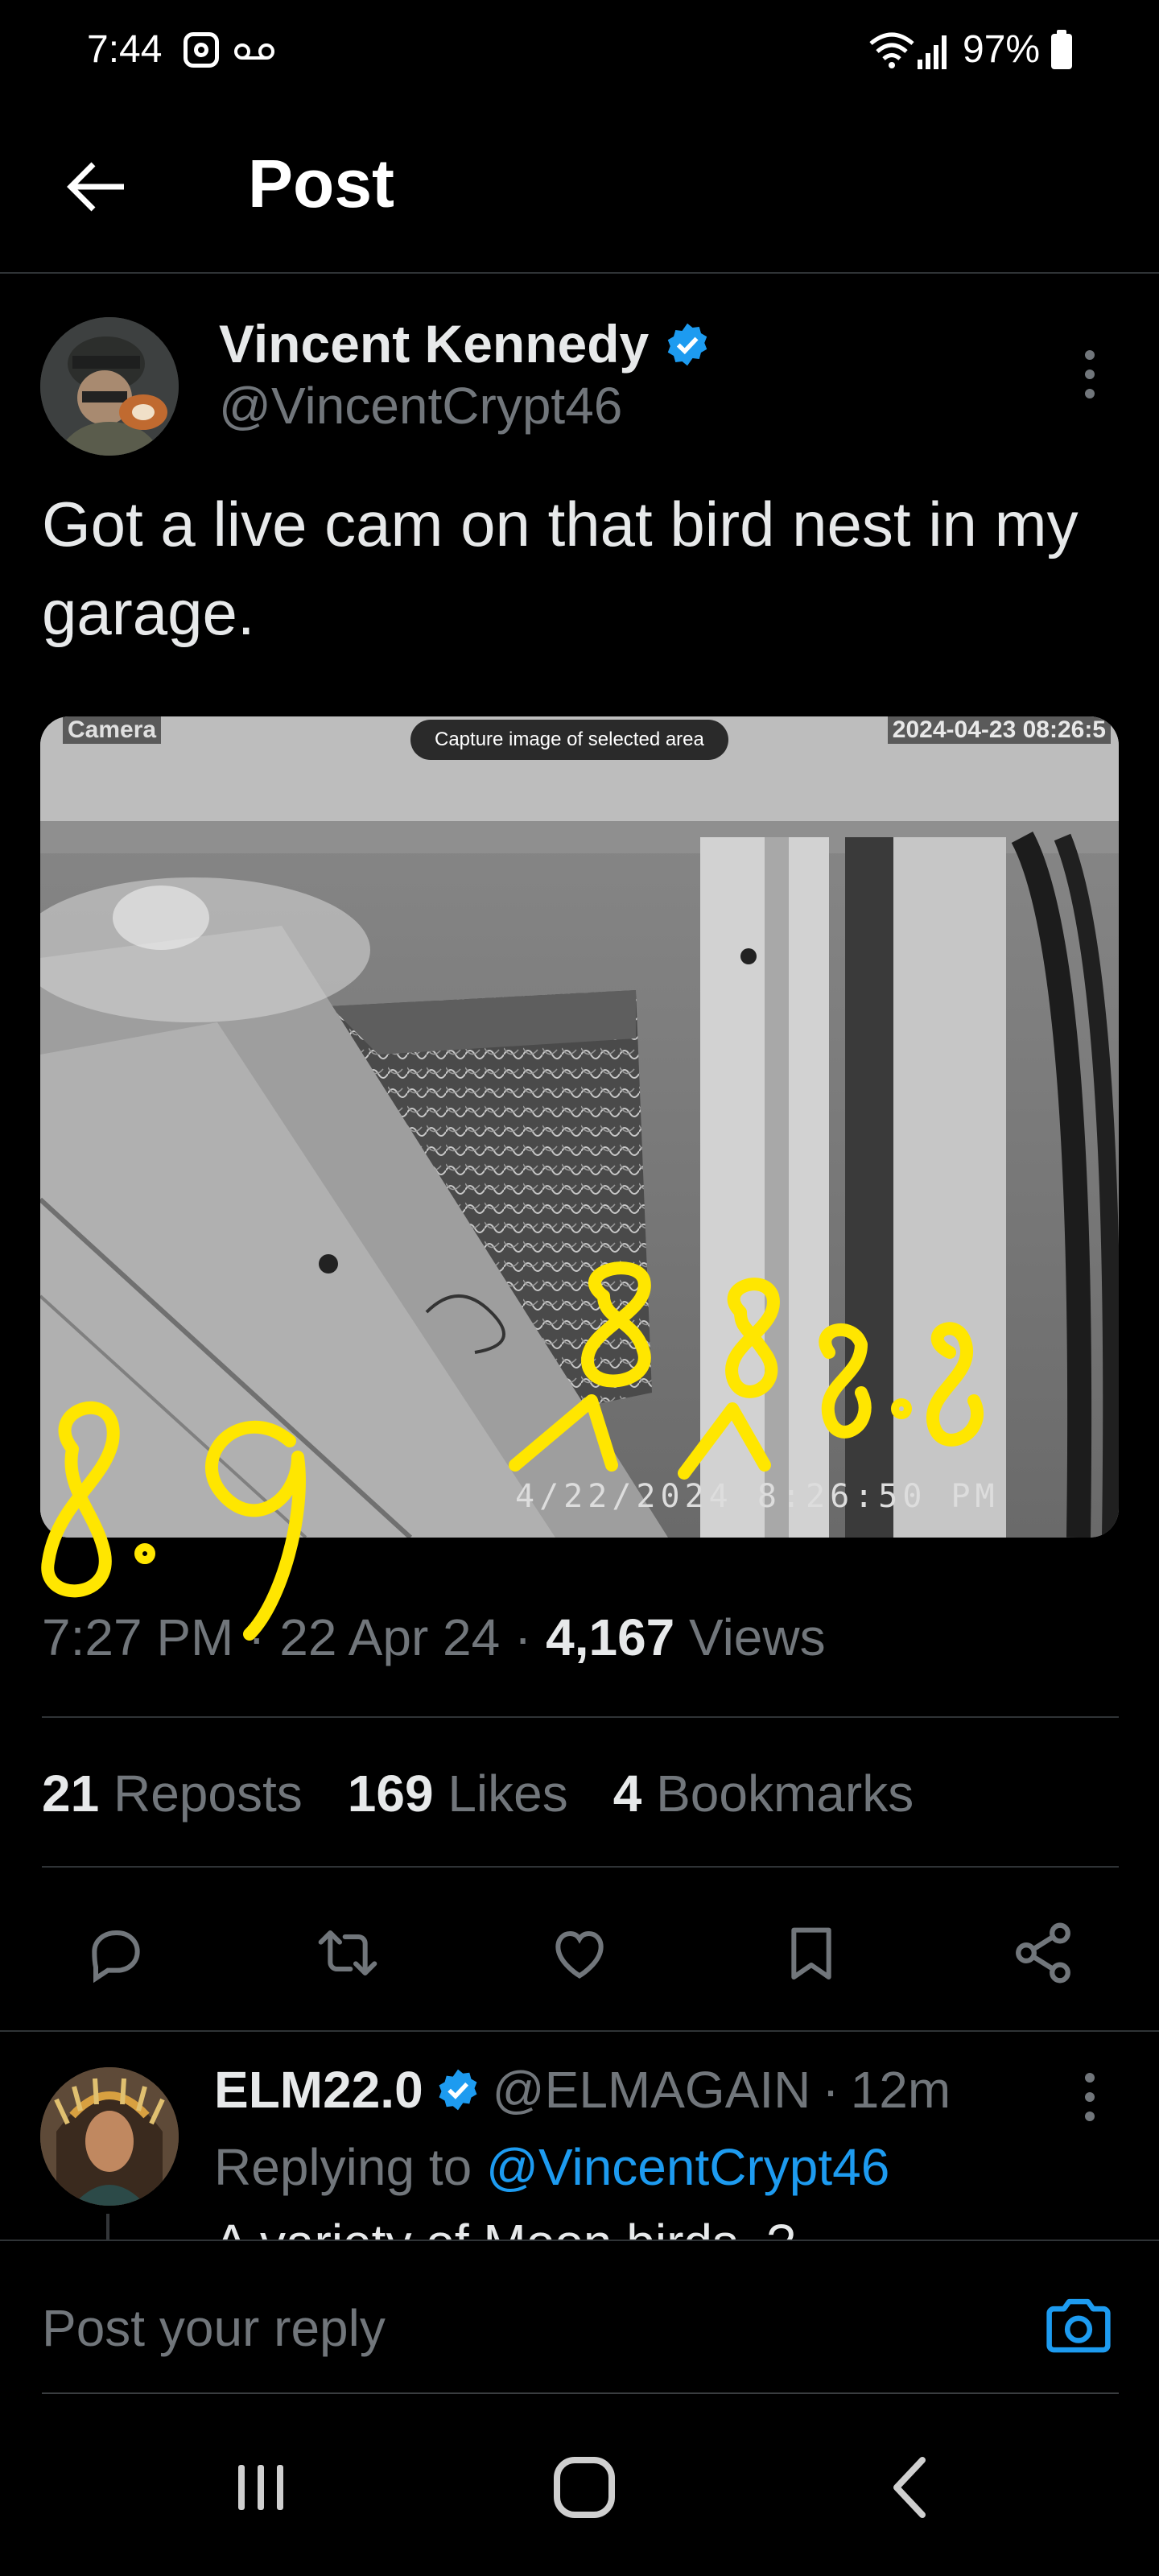 This screenshot has height=2576, width=1159. I want to click on composer-underline, so click(580, 2393).